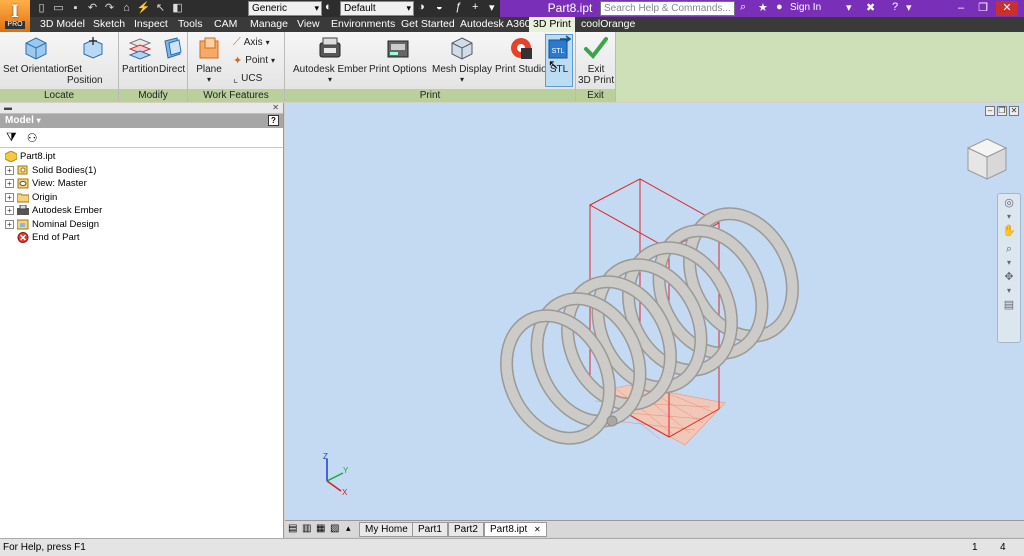  I want to click on browser-help-icon: ?, so click(273, 120).